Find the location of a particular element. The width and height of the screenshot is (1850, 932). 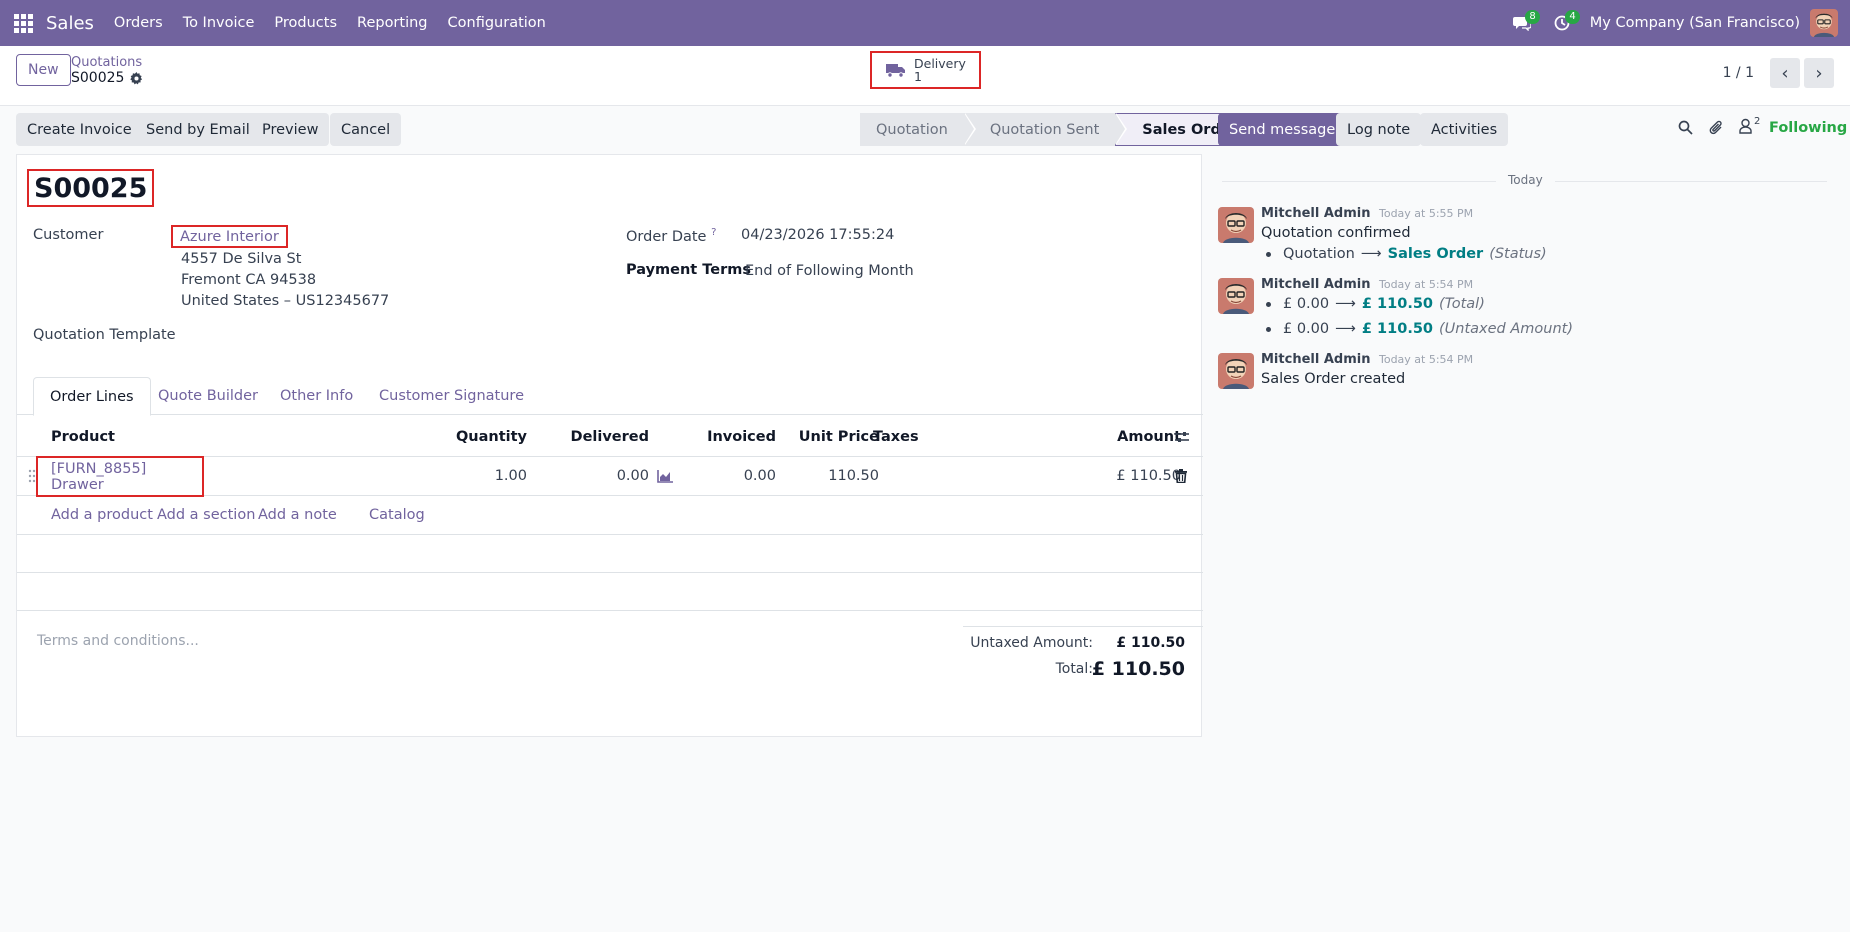

tracking-value: £ 0.00 ⟶ £ 110.50 (Untaxed Amount) is located at coordinates (1419, 329).